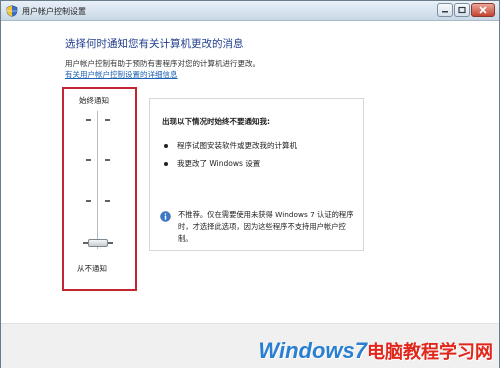 This screenshot has width=500, height=368. I want to click on maximize-icon, so click(462, 10).